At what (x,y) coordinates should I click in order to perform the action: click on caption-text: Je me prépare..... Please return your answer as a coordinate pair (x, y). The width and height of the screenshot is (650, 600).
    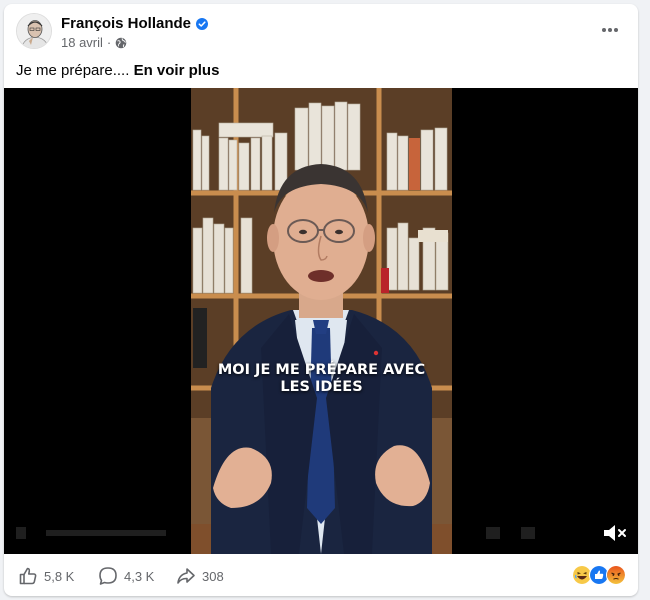
    Looking at the image, I should click on (73, 70).